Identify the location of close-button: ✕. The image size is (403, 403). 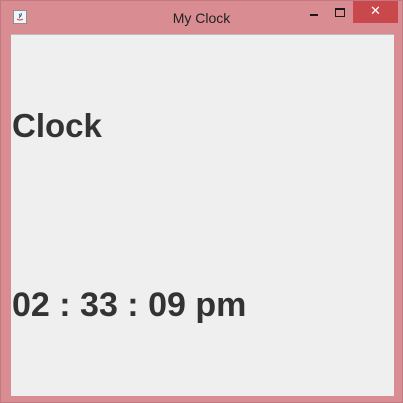
(375, 12).